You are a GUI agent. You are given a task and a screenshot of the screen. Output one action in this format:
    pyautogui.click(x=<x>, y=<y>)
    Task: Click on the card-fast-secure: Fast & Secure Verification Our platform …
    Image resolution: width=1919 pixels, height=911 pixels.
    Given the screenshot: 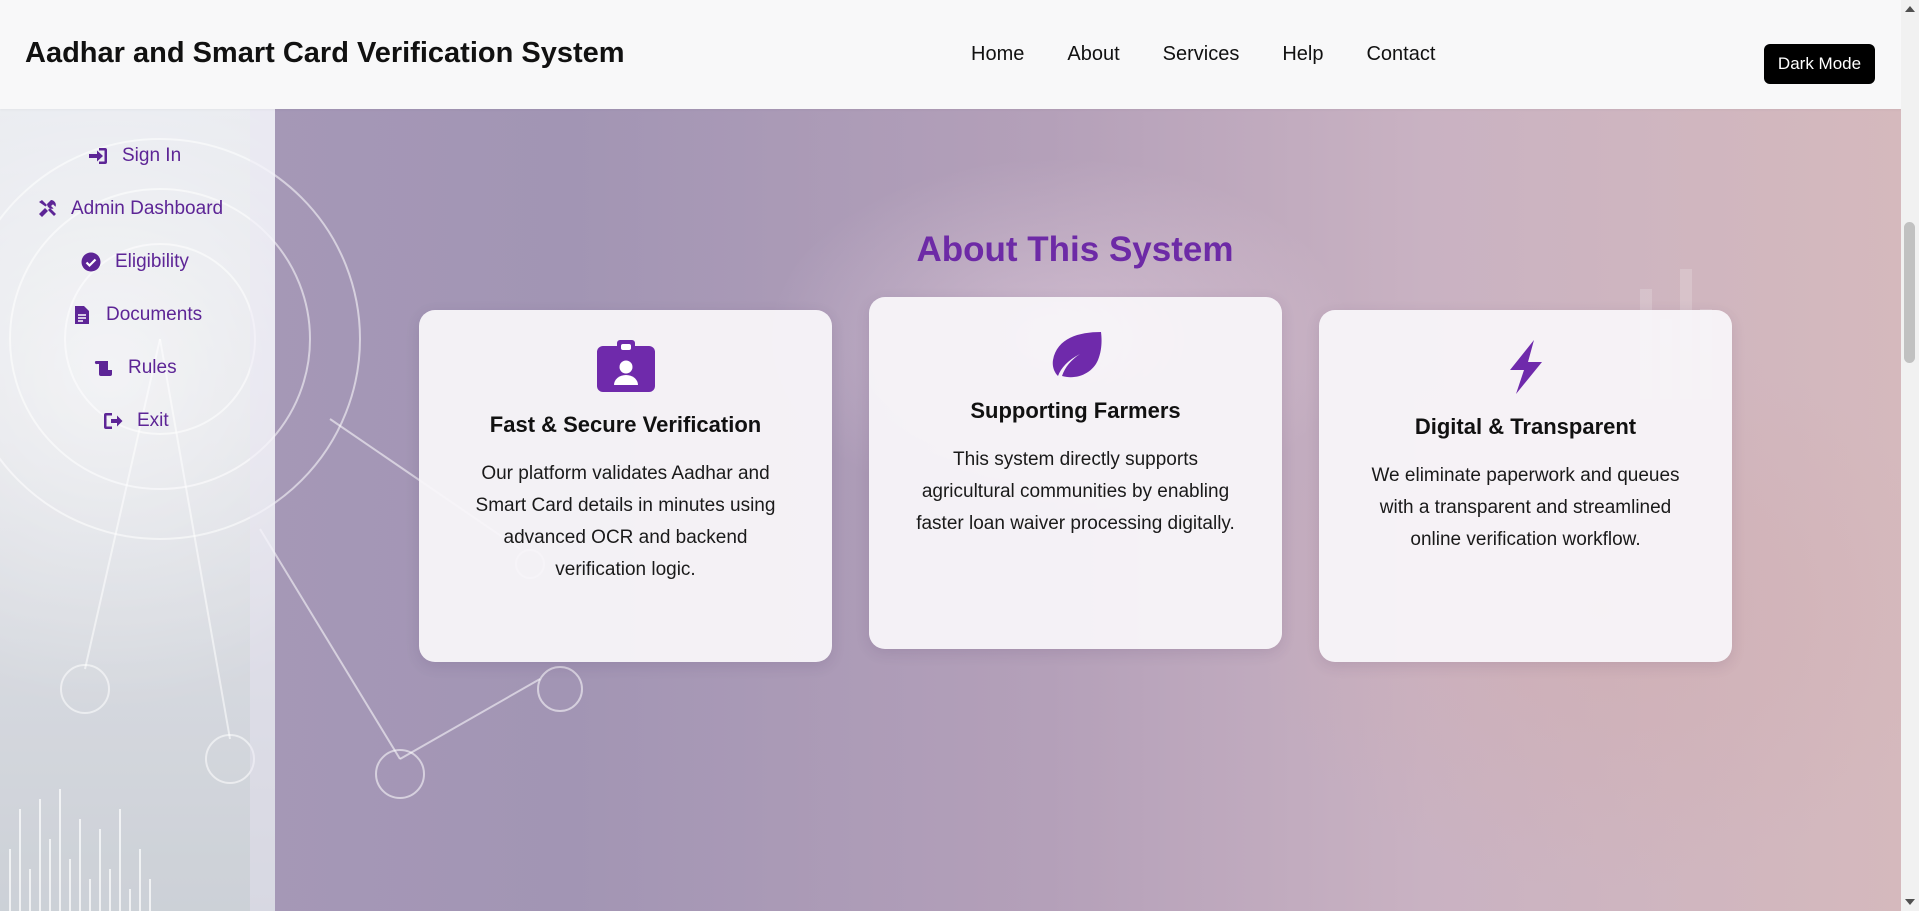 What is the action you would take?
    pyautogui.click(x=625, y=486)
    